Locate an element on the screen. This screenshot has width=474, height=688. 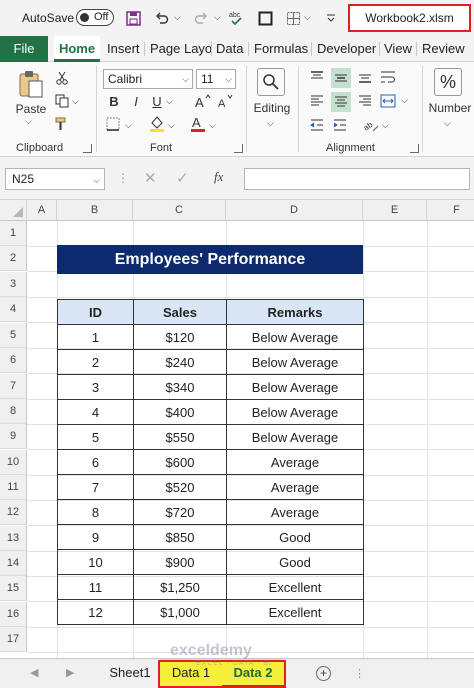
tab-review: Review is located at coordinates (443, 49).